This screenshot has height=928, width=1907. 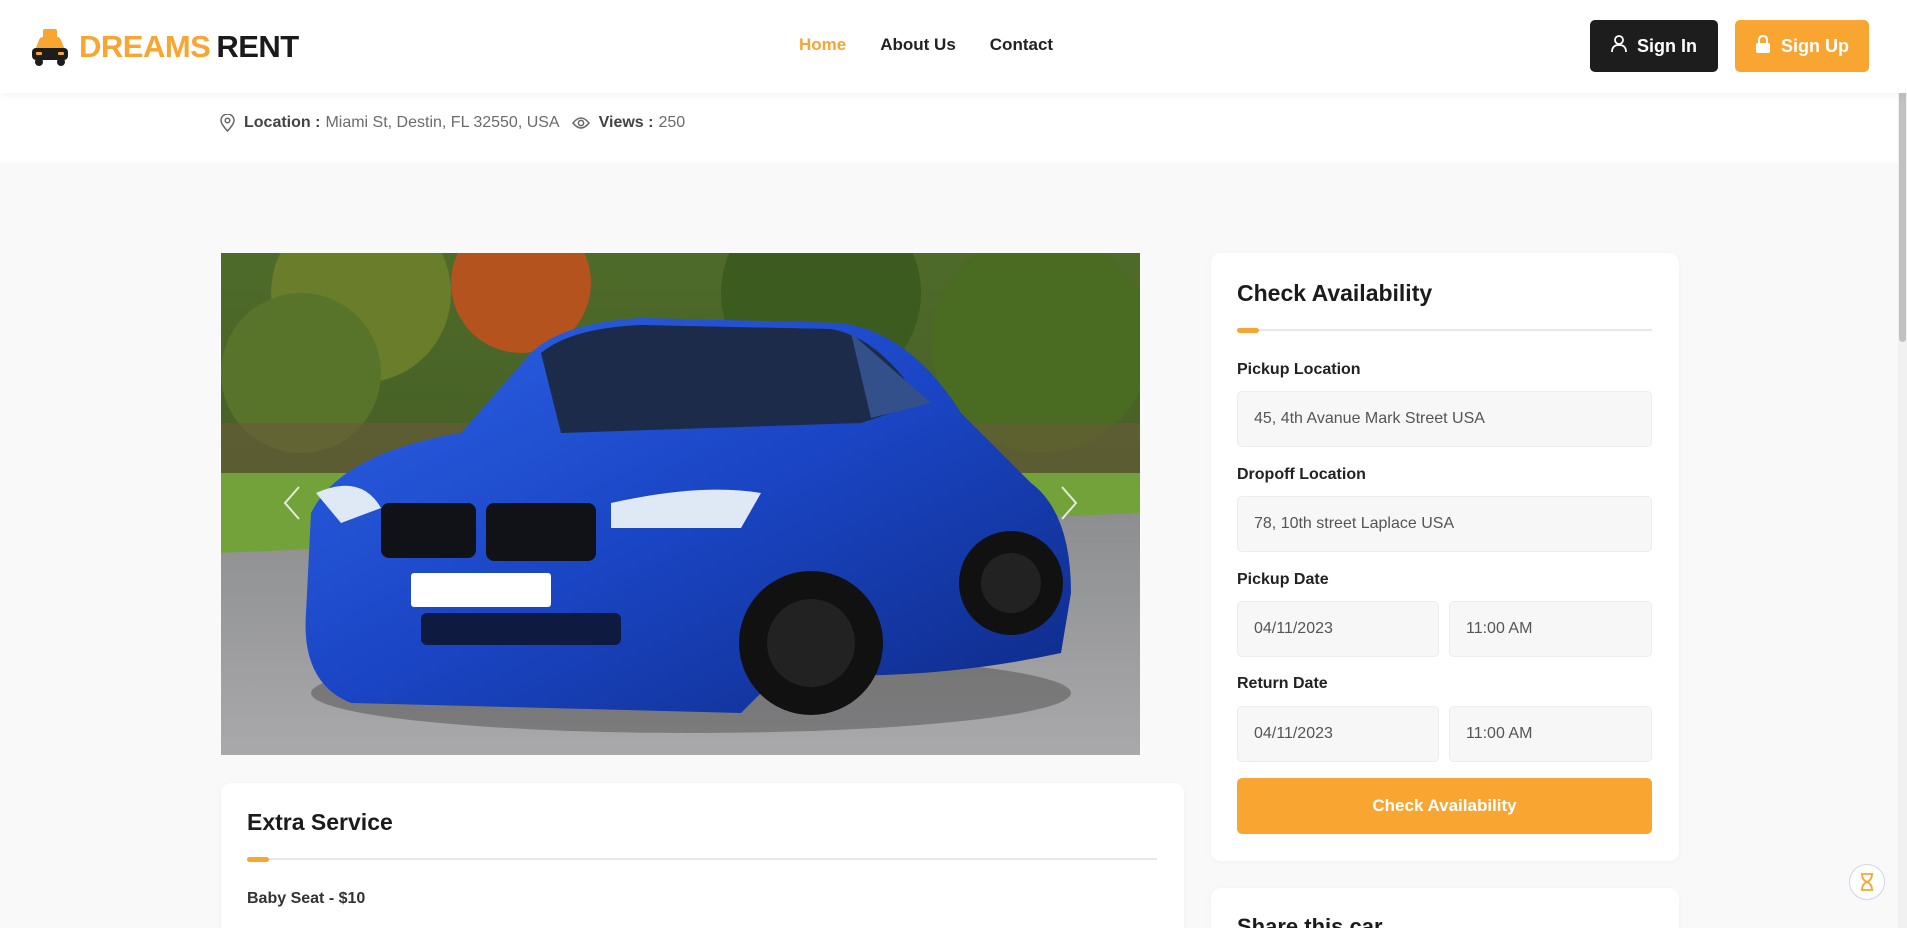 What do you see at coordinates (442, 122) in the screenshot?
I see `location-value: Miami St, Destin, FL 32550, USA` at bounding box center [442, 122].